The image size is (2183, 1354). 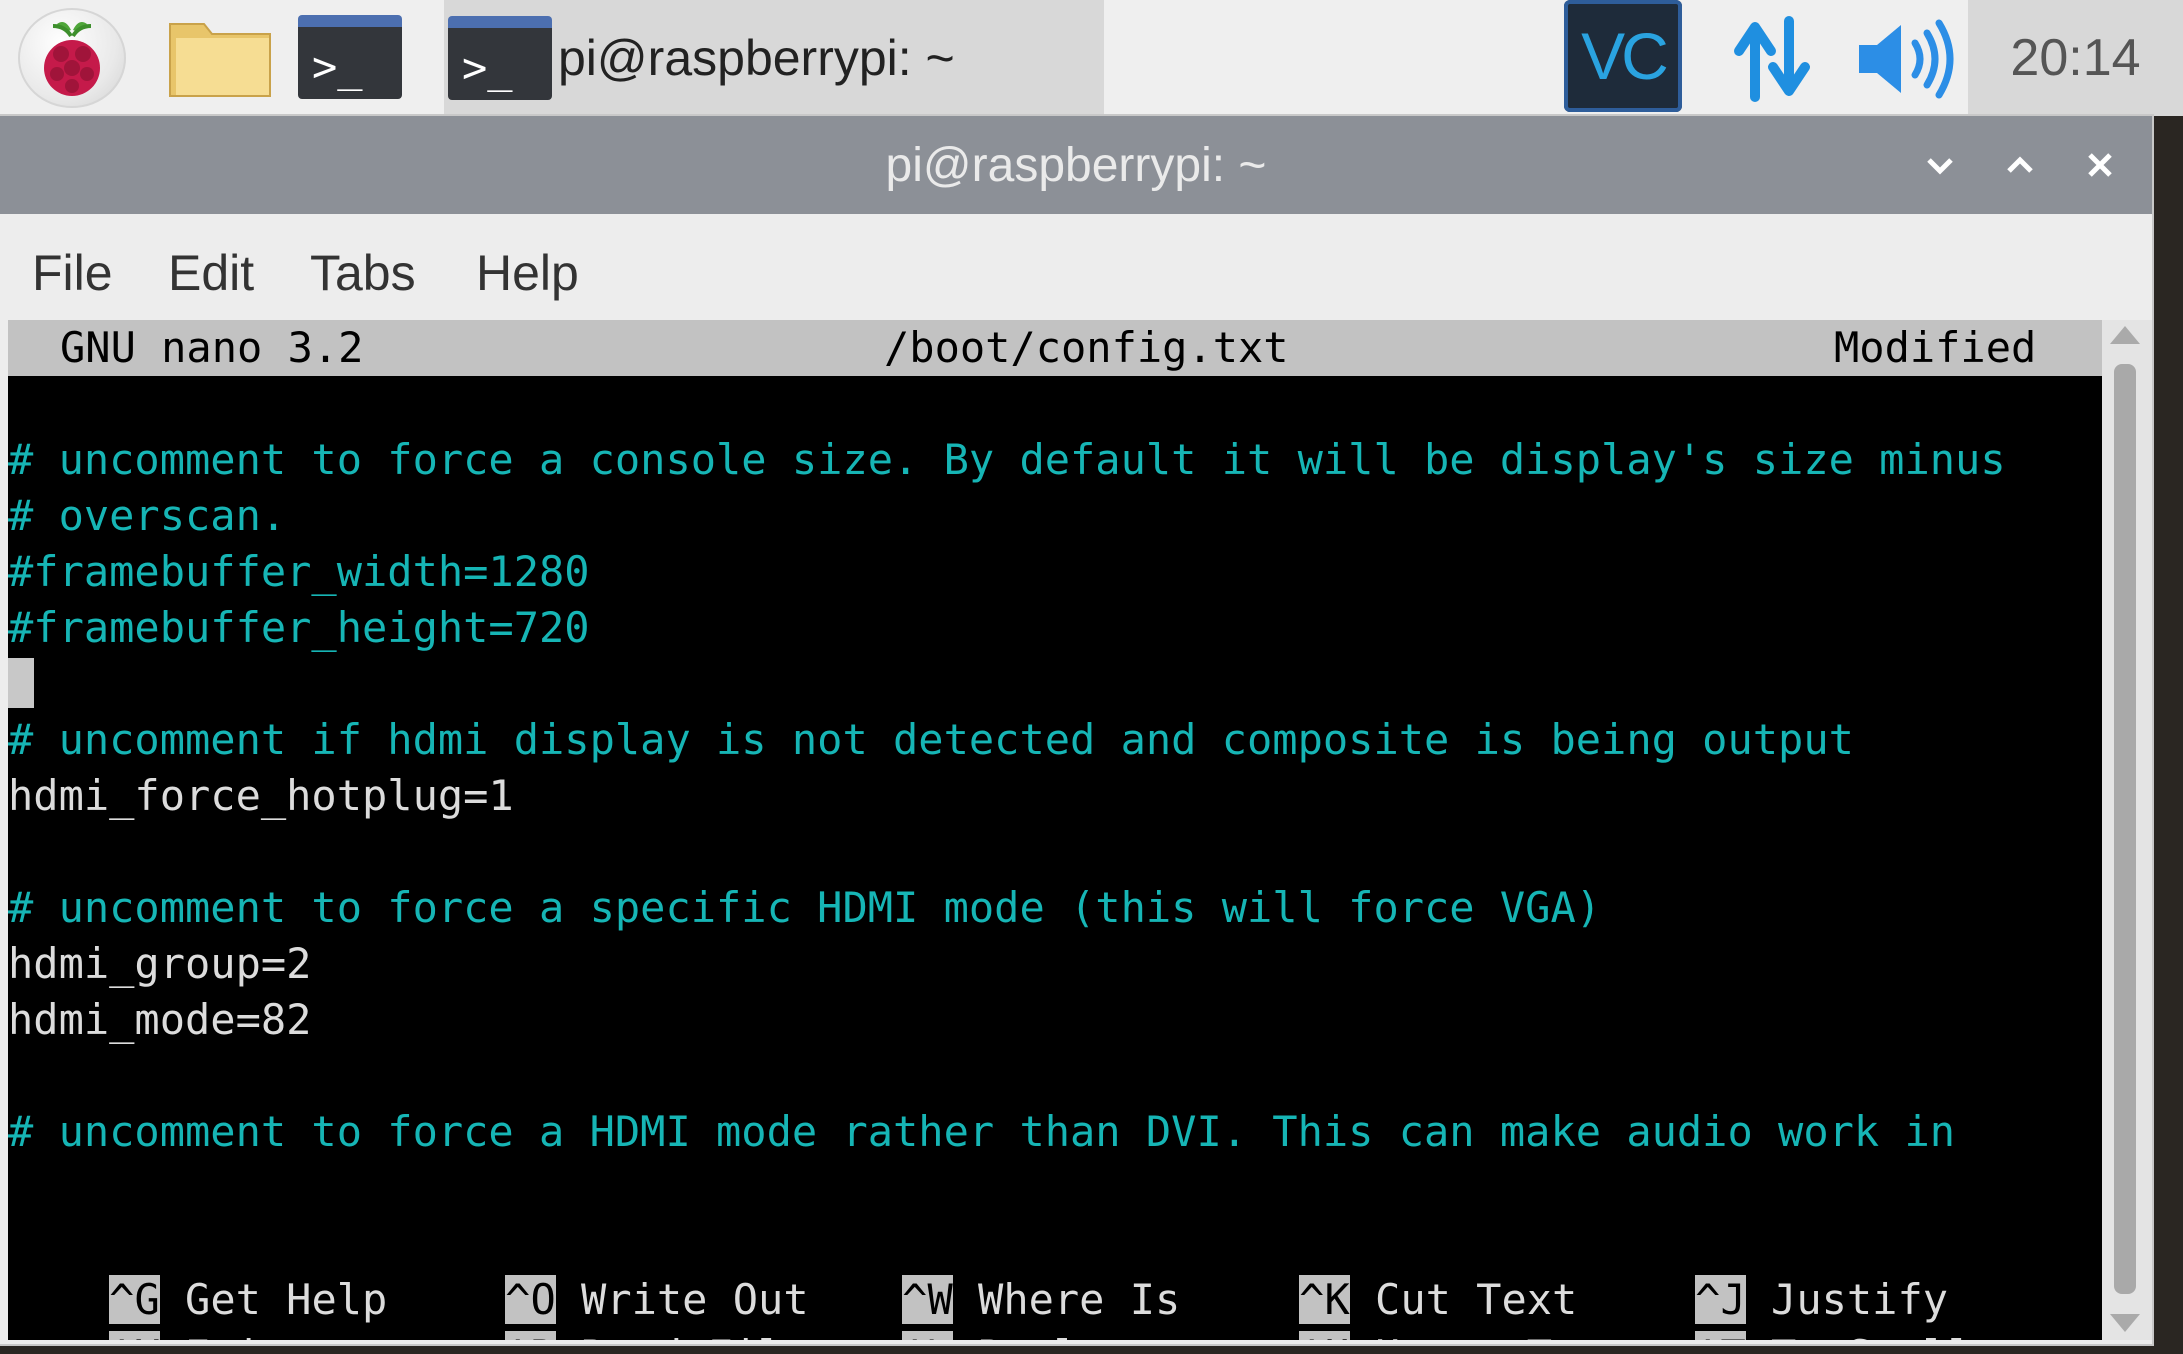 I want to click on shortcut-key: ^\, so click(x=927, y=1335).